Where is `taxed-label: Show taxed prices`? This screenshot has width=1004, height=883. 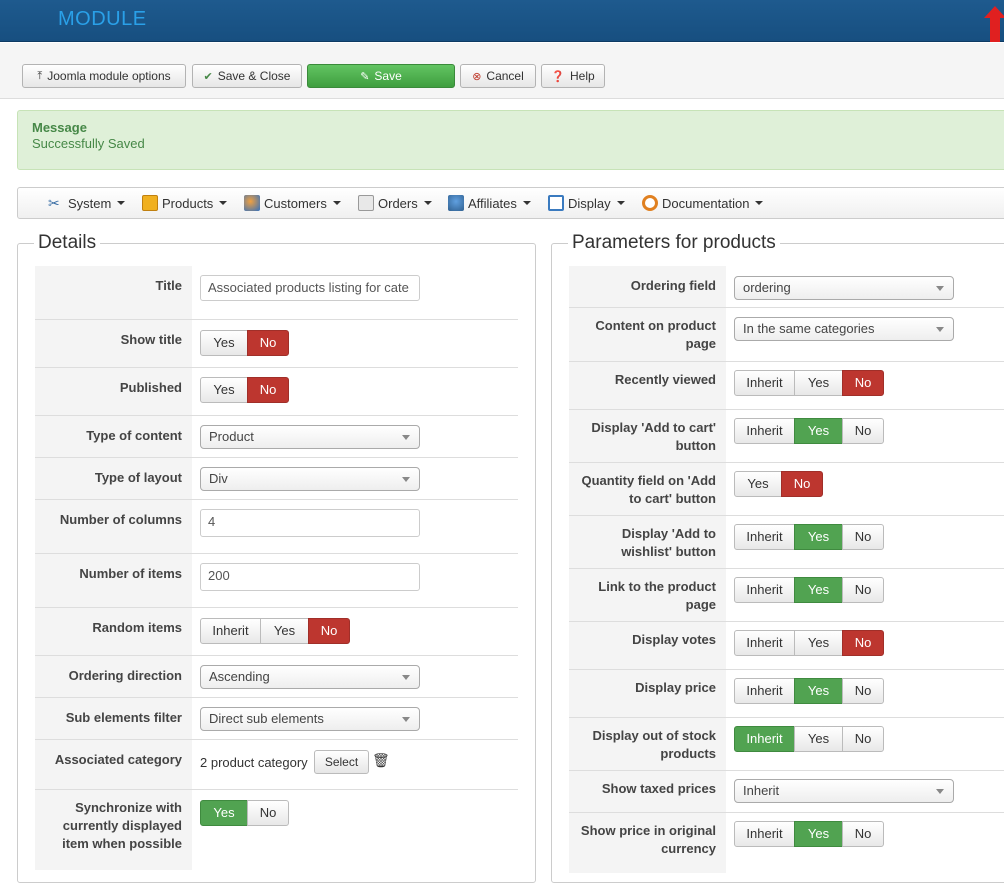 taxed-label: Show taxed prices is located at coordinates (647, 791).